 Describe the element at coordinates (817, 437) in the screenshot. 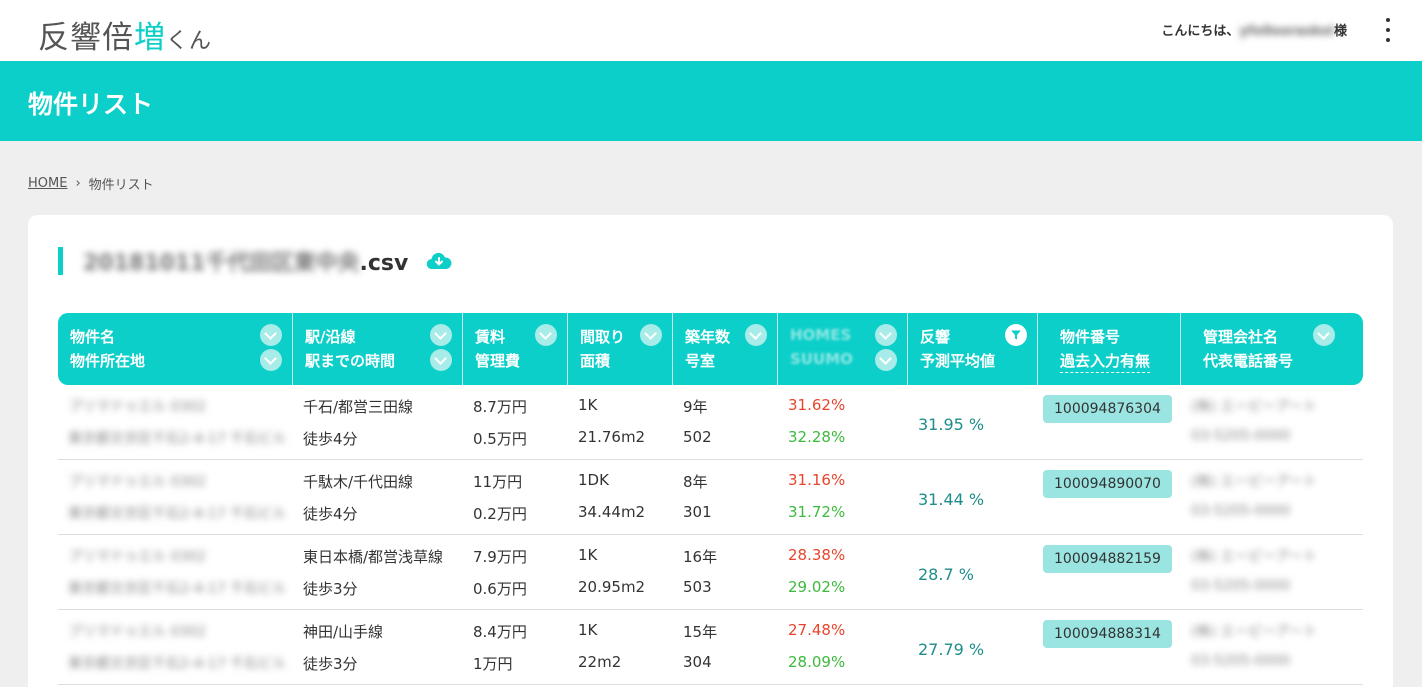

I see `suumo-rate: 32.28%` at that location.